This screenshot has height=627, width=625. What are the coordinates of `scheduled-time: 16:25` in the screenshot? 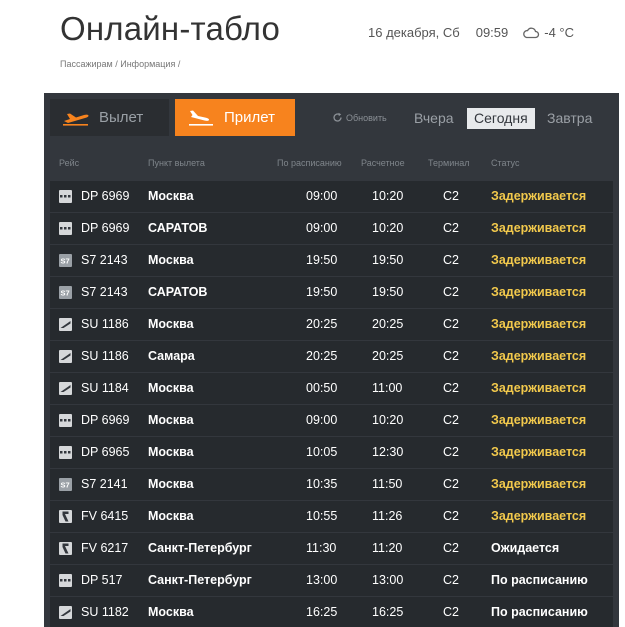 It's located at (322, 612).